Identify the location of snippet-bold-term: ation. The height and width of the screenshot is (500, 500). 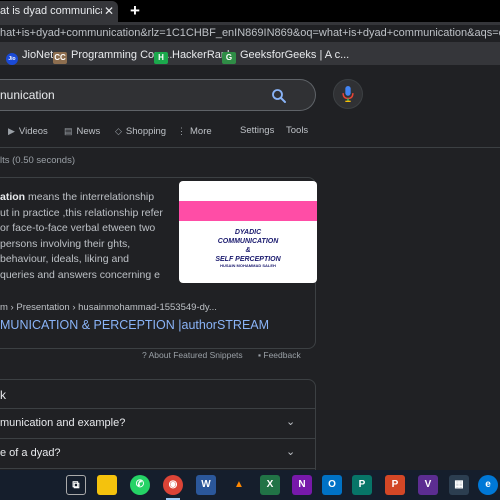
(13, 197).